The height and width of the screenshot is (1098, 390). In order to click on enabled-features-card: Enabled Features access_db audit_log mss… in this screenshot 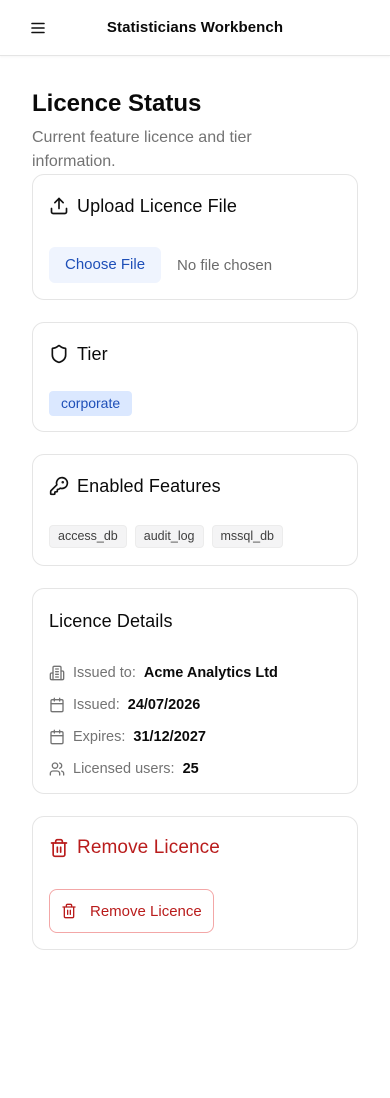, I will do `click(195, 510)`.